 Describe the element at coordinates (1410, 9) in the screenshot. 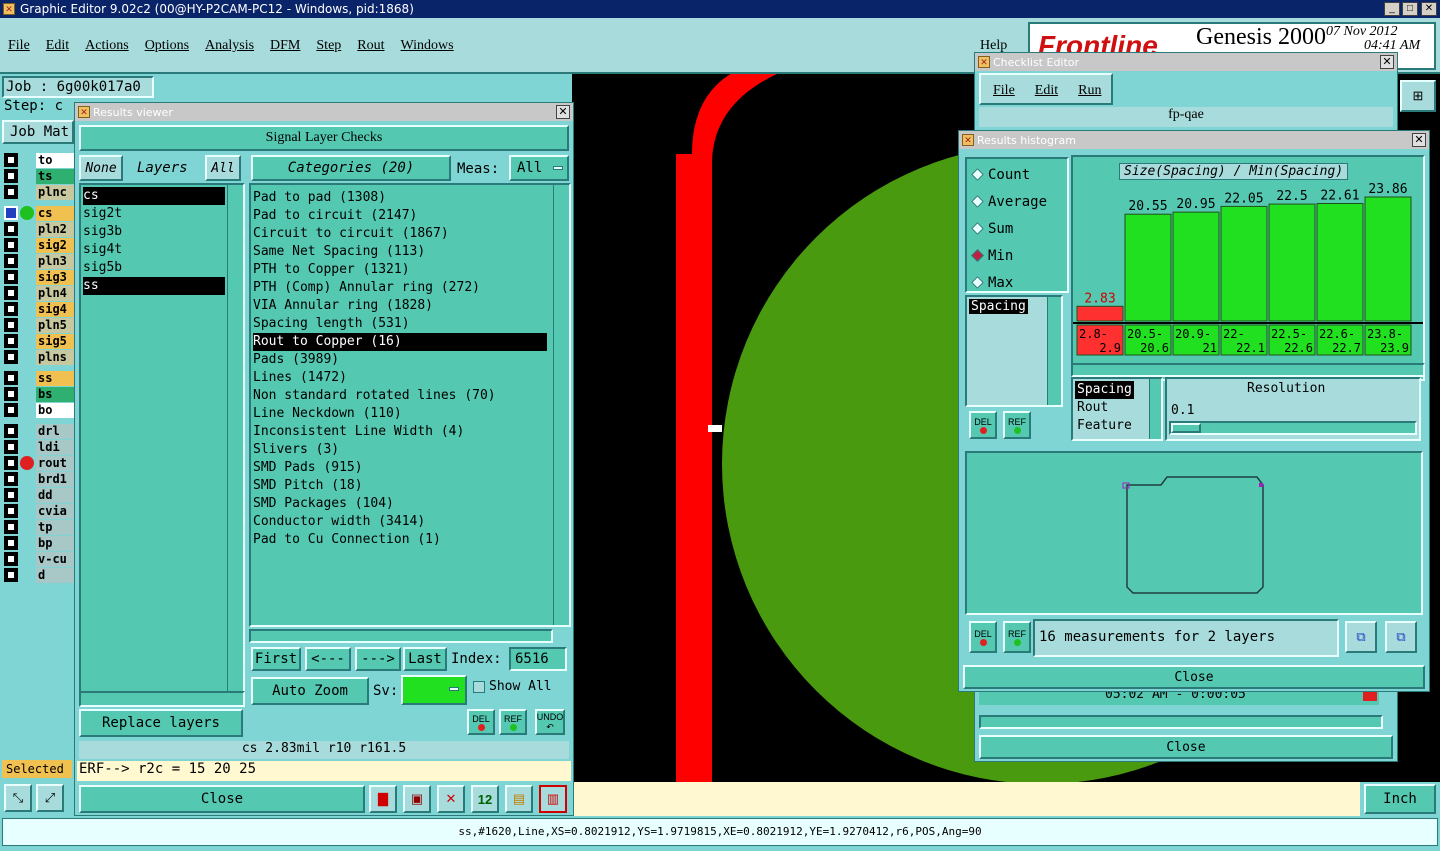

I see `maximize-button: □` at that location.